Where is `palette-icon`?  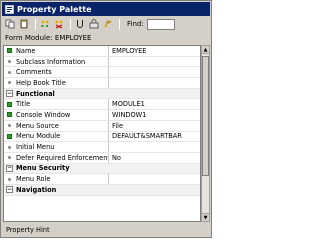 palette-icon is located at coordinates (9, 9).